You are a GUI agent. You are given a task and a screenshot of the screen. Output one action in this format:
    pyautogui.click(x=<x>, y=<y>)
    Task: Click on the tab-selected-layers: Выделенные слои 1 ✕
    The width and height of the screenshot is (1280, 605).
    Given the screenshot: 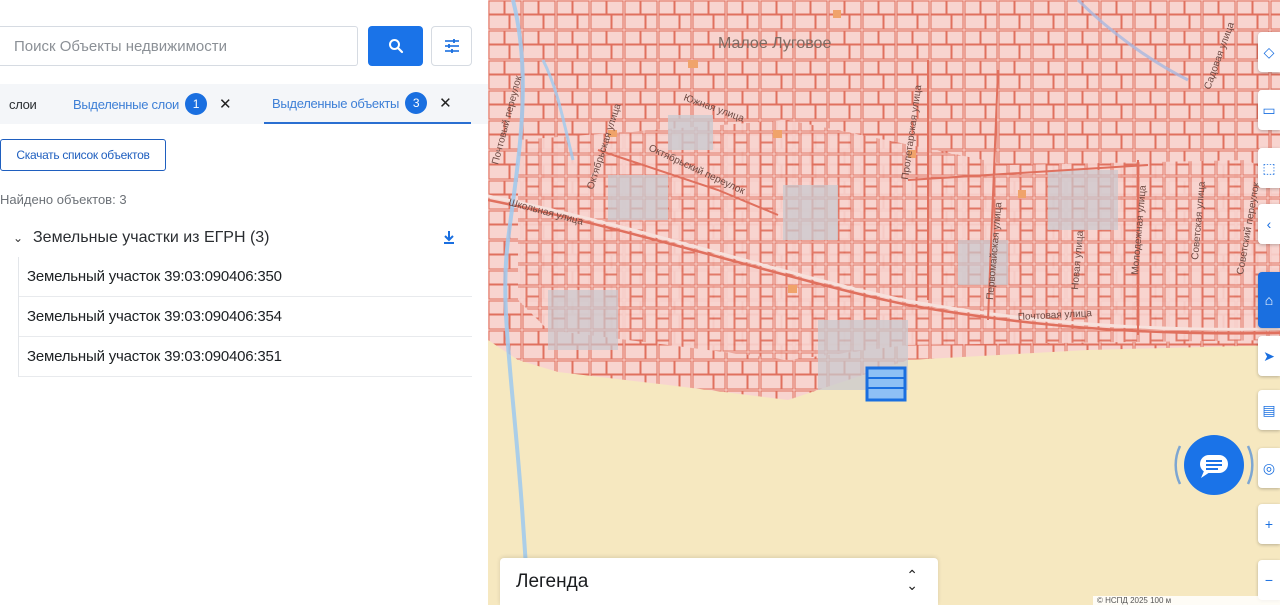 What is the action you would take?
    pyautogui.click(x=152, y=104)
    